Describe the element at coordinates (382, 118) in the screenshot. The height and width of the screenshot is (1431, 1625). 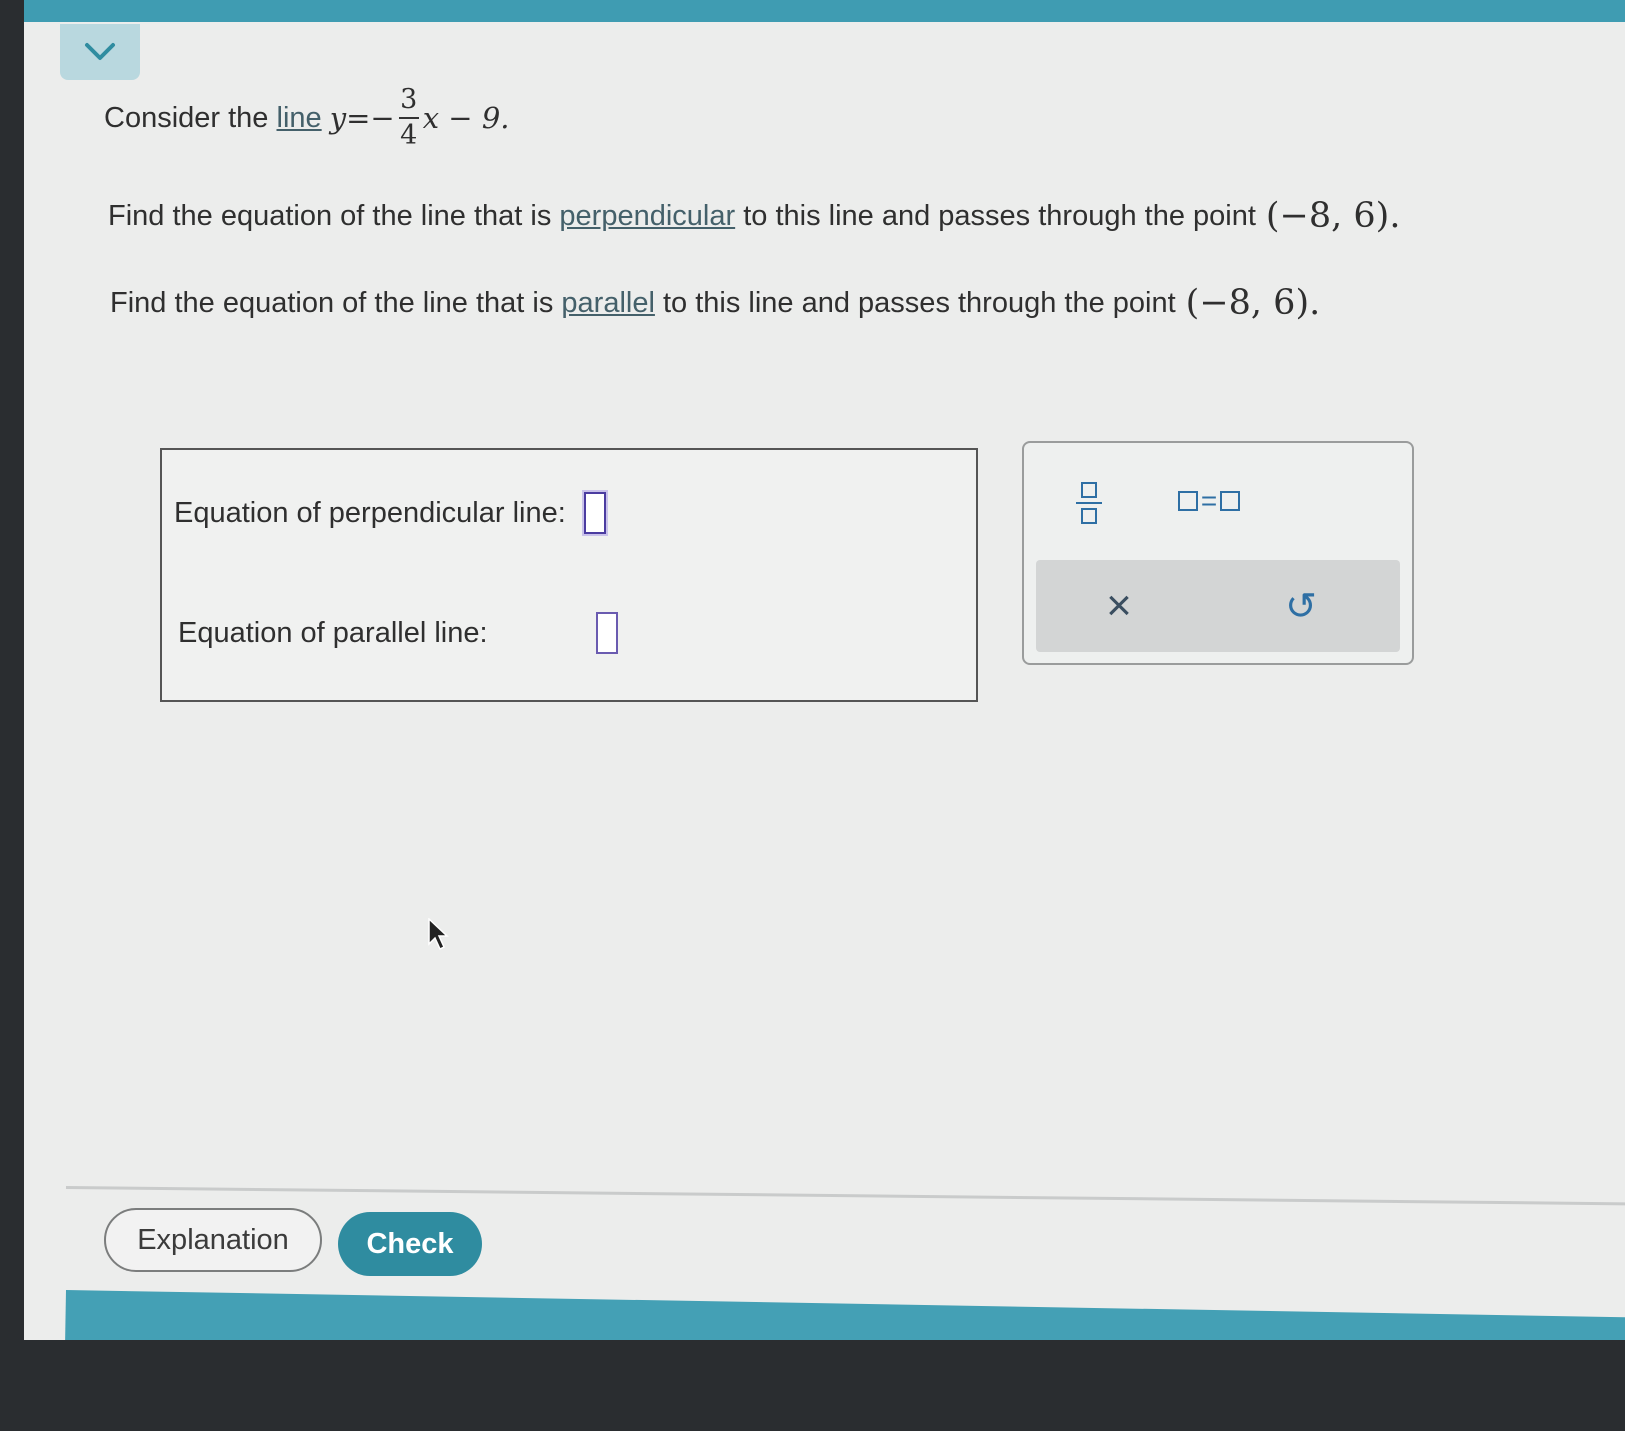
I see `eq-neg: −` at that location.